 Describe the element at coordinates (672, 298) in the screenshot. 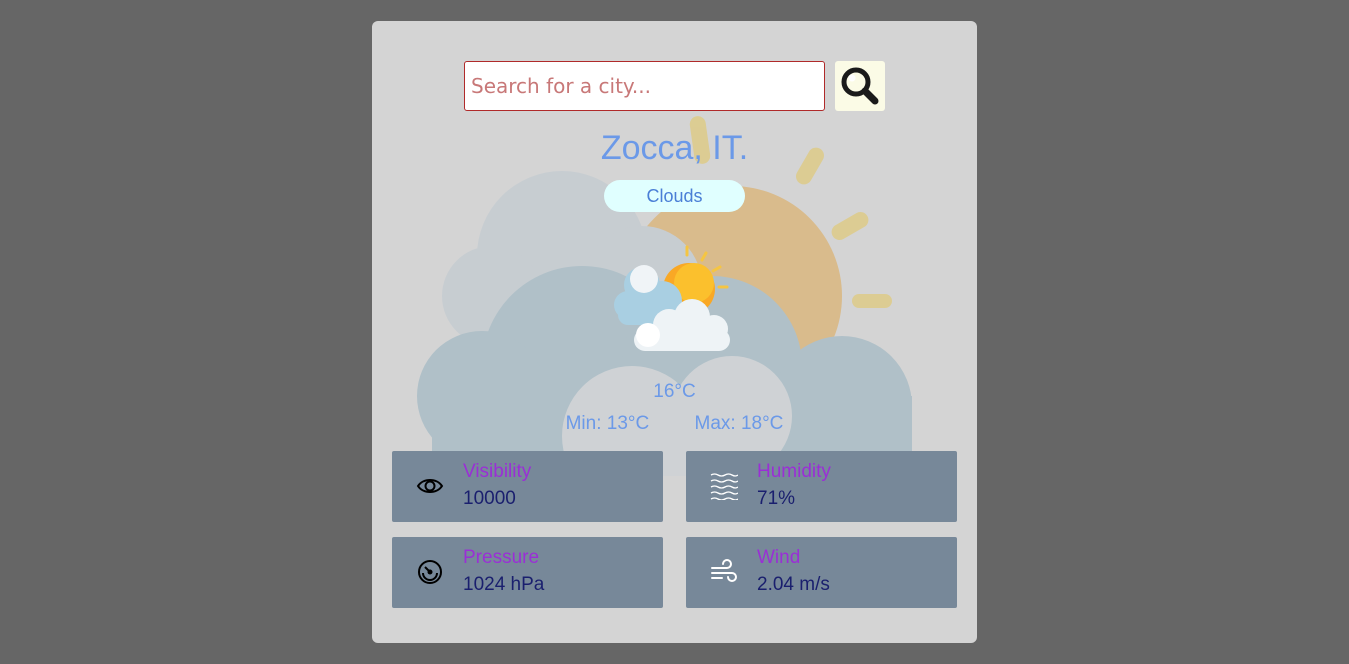

I see `sun-behind-clouds-icon` at that location.